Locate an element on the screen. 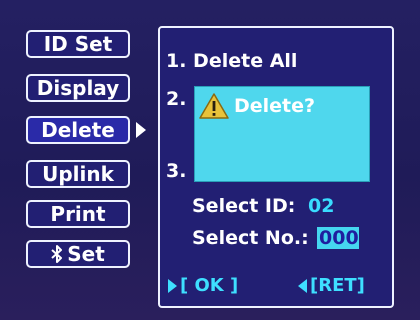 The height and width of the screenshot is (320, 420). option-3-number: 3. is located at coordinates (176, 171).